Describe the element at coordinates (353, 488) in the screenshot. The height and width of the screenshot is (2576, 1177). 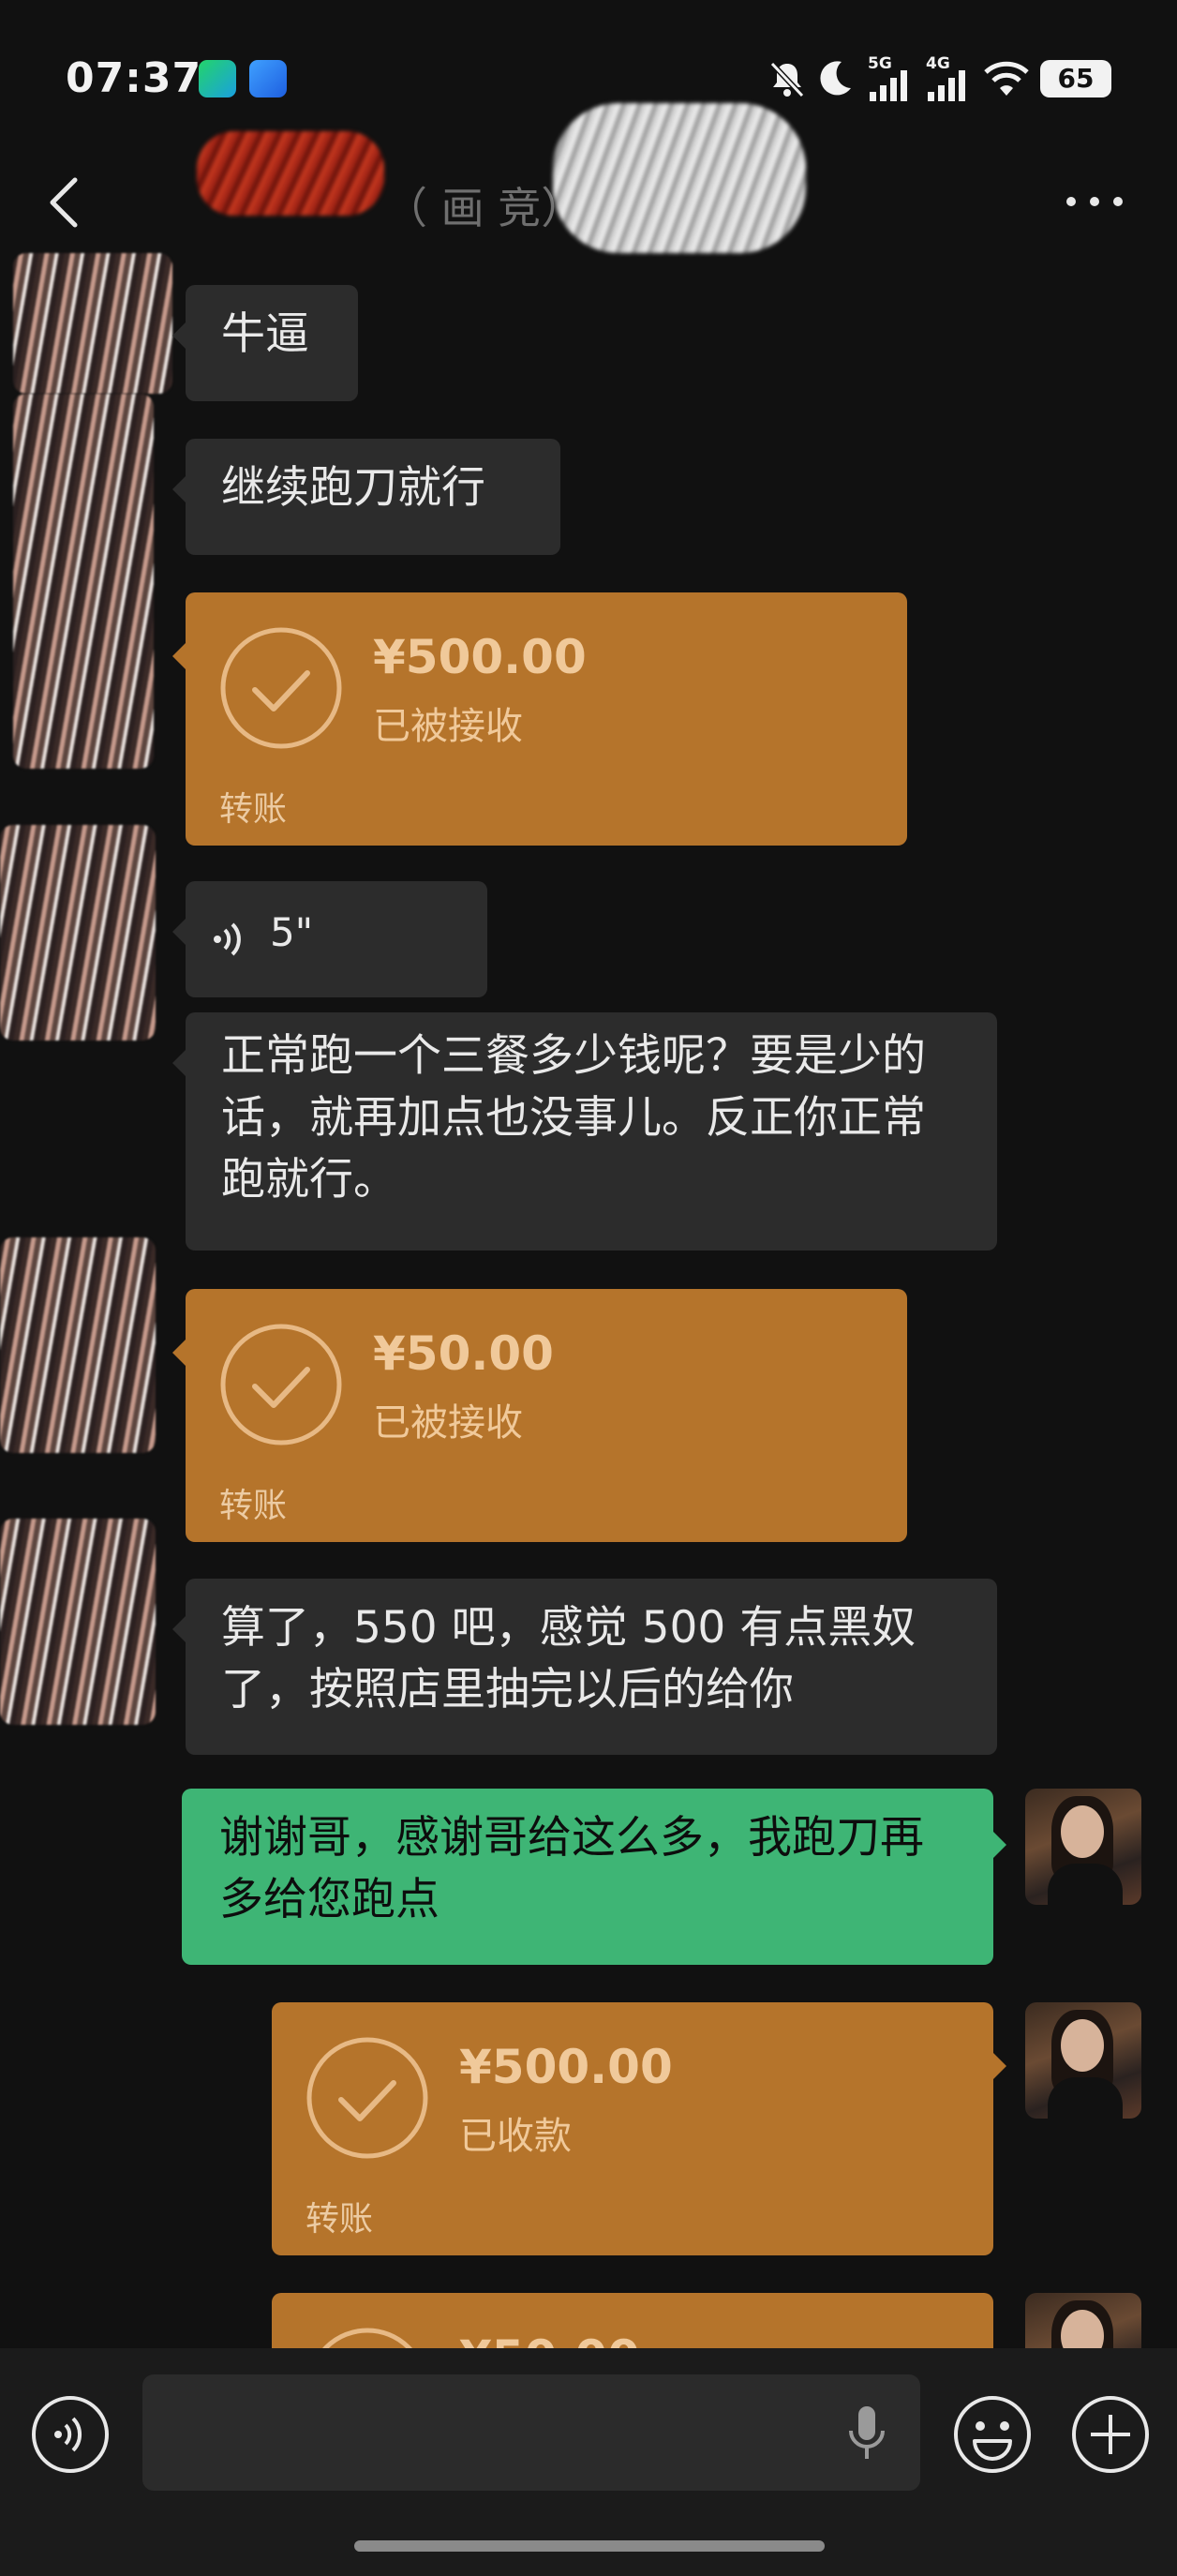
I see `message-text: 继续跑刀就行` at that location.